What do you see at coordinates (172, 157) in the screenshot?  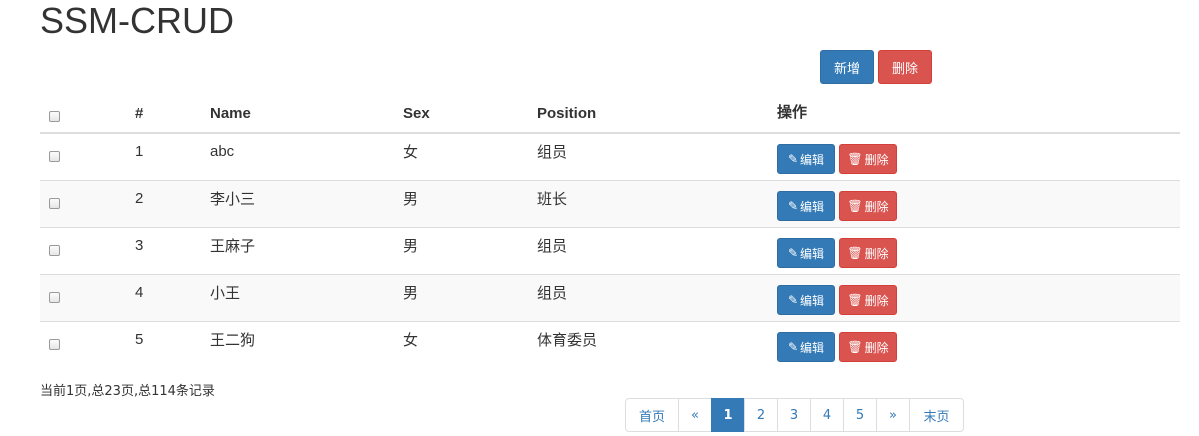 I see `row-id-cell: 1` at bounding box center [172, 157].